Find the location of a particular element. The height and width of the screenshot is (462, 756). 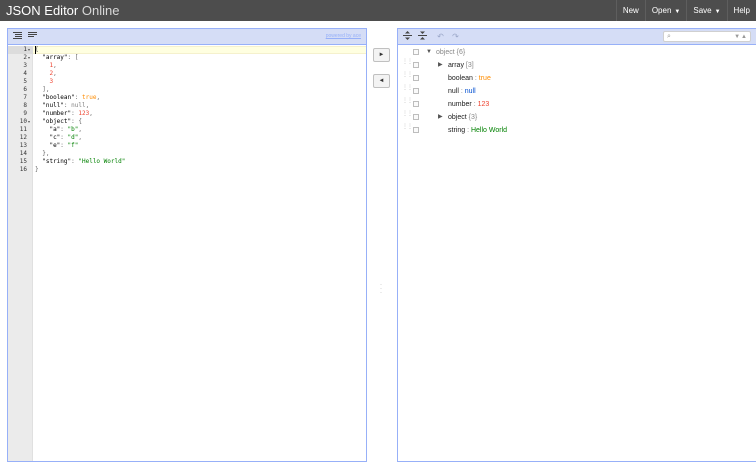

tree-search-input: ⌕ ▼▲ is located at coordinates (707, 36).